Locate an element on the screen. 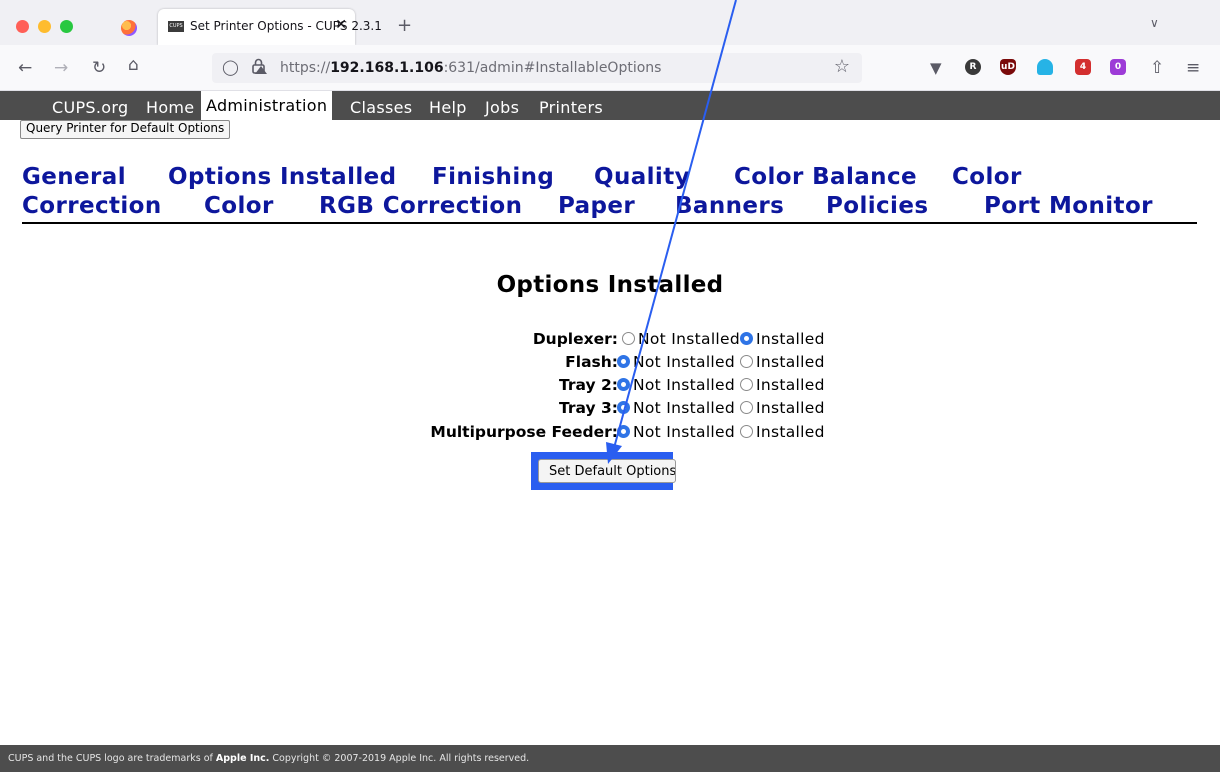  tray2-label: Tray 2: is located at coordinates (588, 385).